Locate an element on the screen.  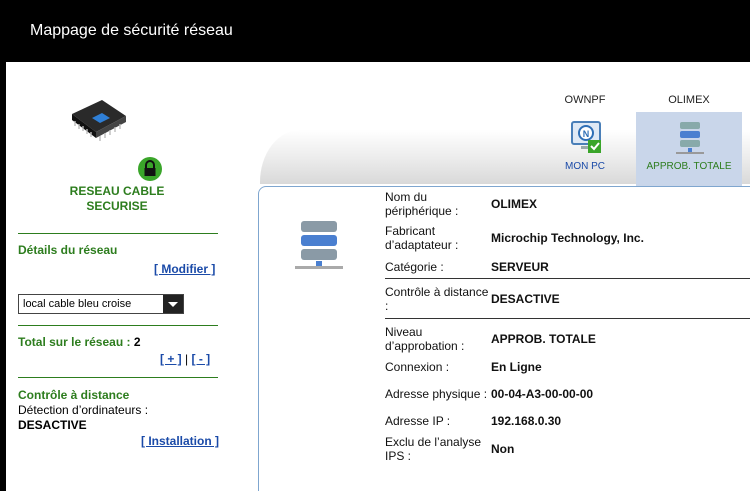
detail-value: 00-04-A3-00-00-00 is located at coordinates (542, 394).